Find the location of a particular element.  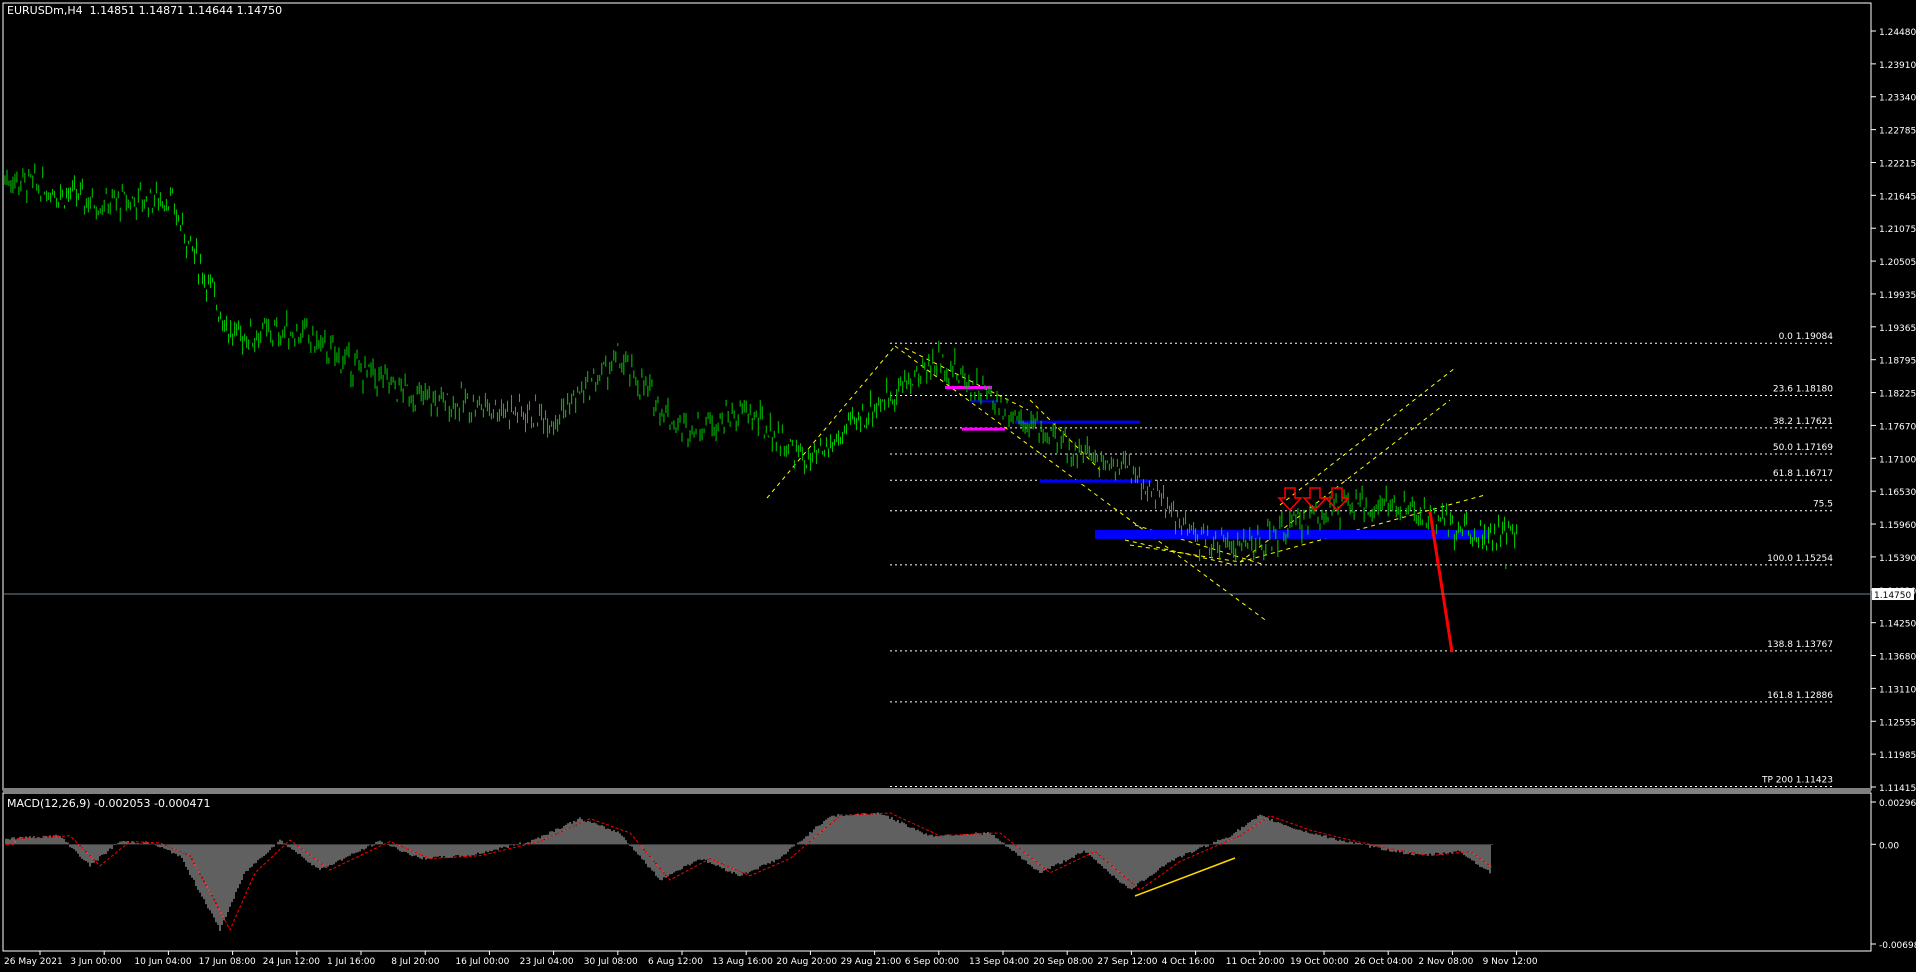

y-tick-label: 1.13110 is located at coordinates (1897, 690).